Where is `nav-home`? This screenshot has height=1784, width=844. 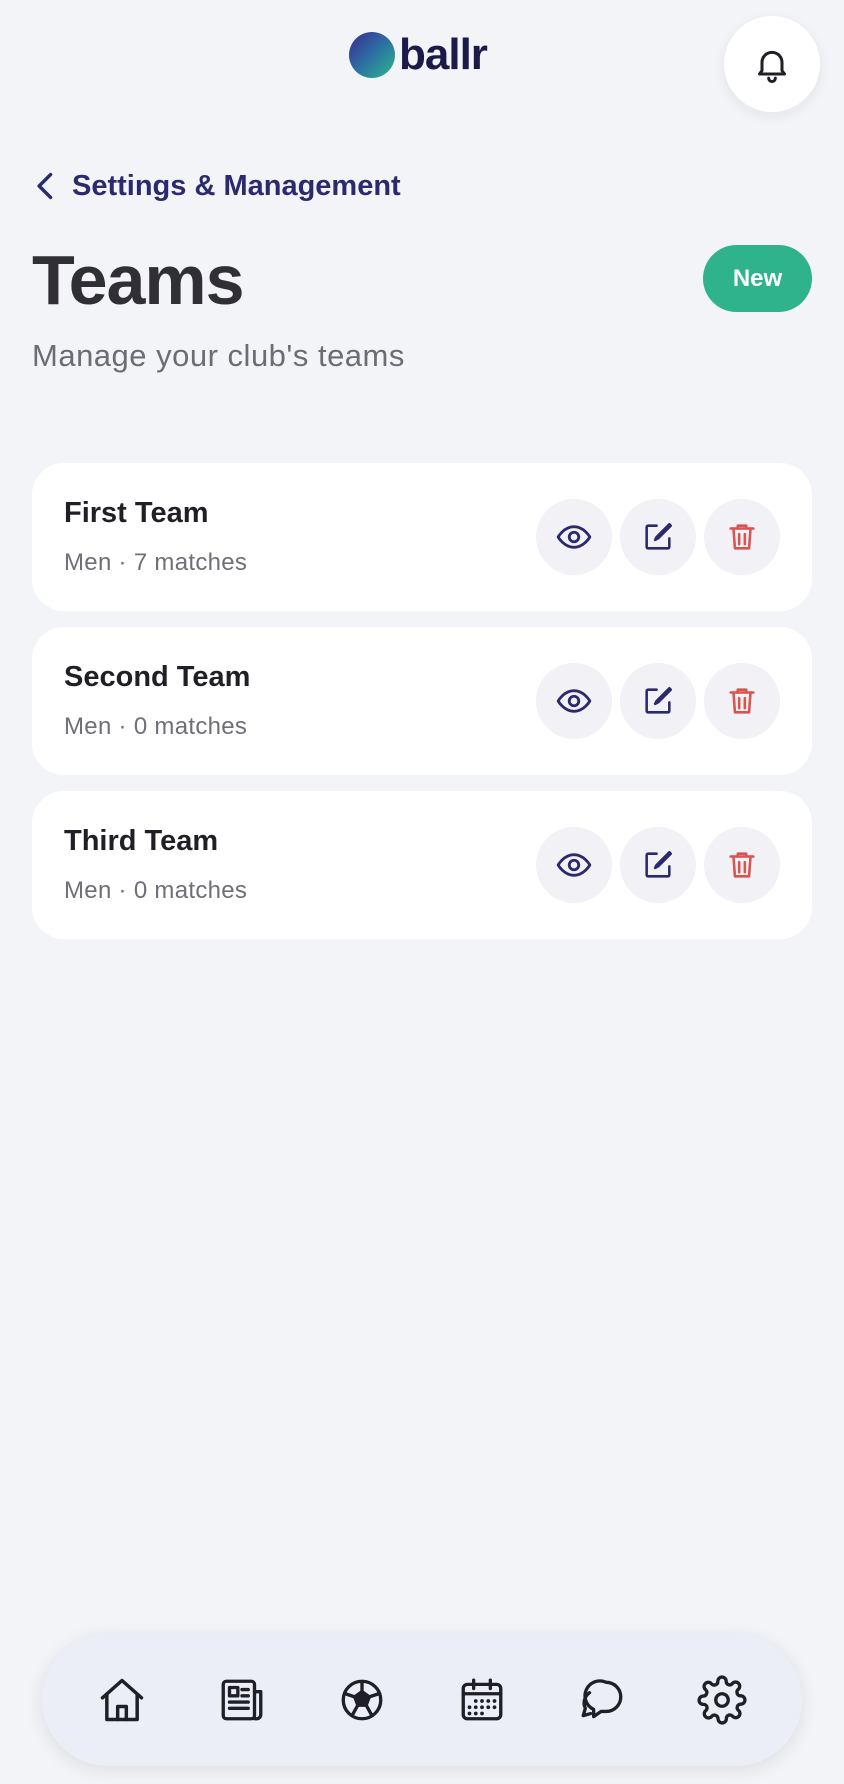
nav-home is located at coordinates (122, 1700).